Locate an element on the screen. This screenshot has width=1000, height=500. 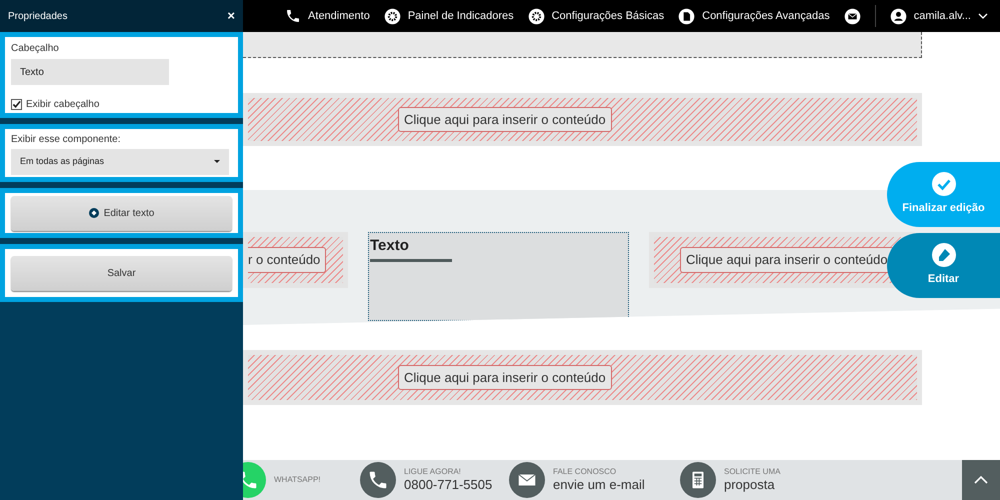
edit-text-button: Editar texto is located at coordinates (121, 213).